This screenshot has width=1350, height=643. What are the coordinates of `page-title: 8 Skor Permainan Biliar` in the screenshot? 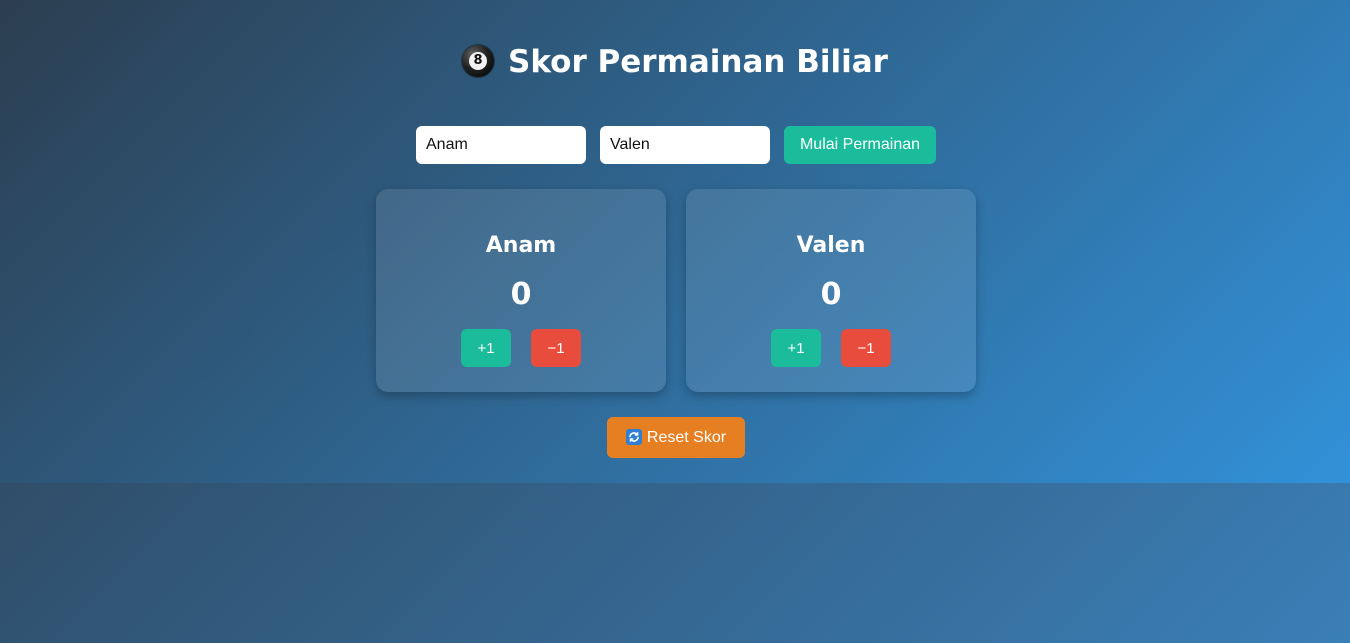 It's located at (675, 62).